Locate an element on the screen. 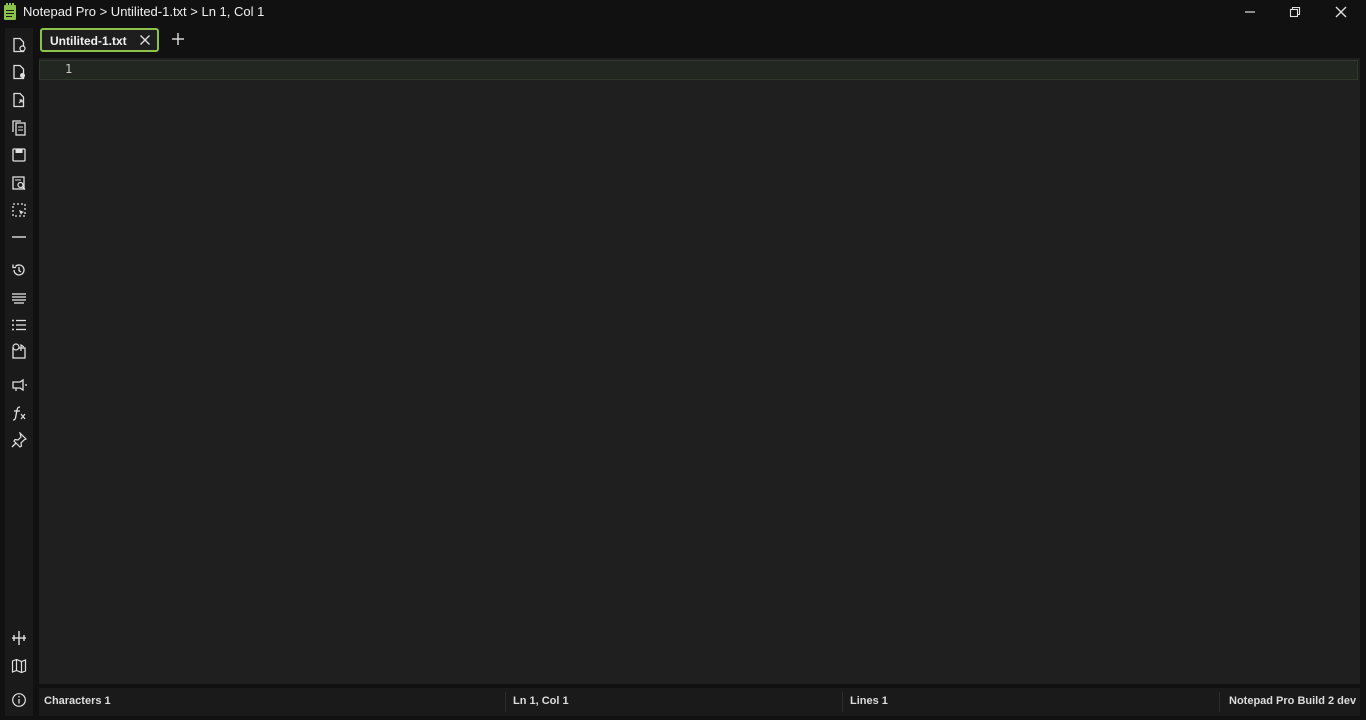  pin-button is located at coordinates (19, 440).